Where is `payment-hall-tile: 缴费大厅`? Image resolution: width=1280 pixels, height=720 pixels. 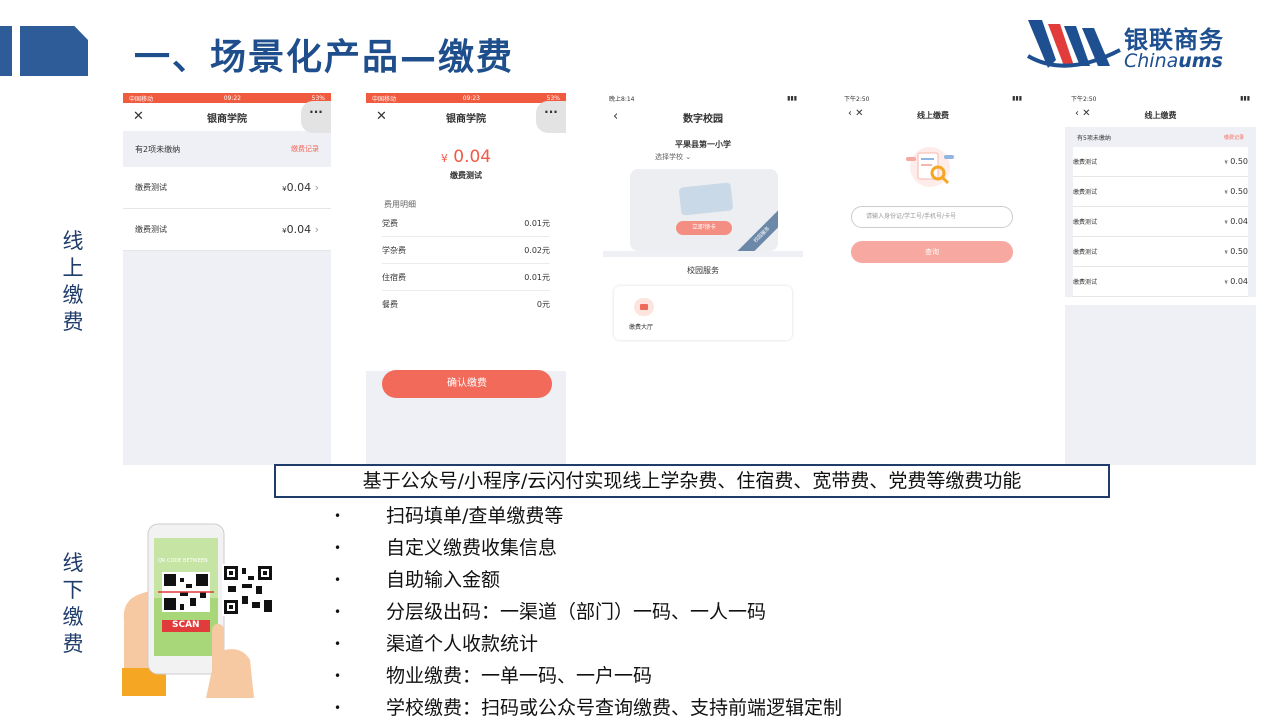 payment-hall-tile: 缴费大厅 is located at coordinates (703, 313).